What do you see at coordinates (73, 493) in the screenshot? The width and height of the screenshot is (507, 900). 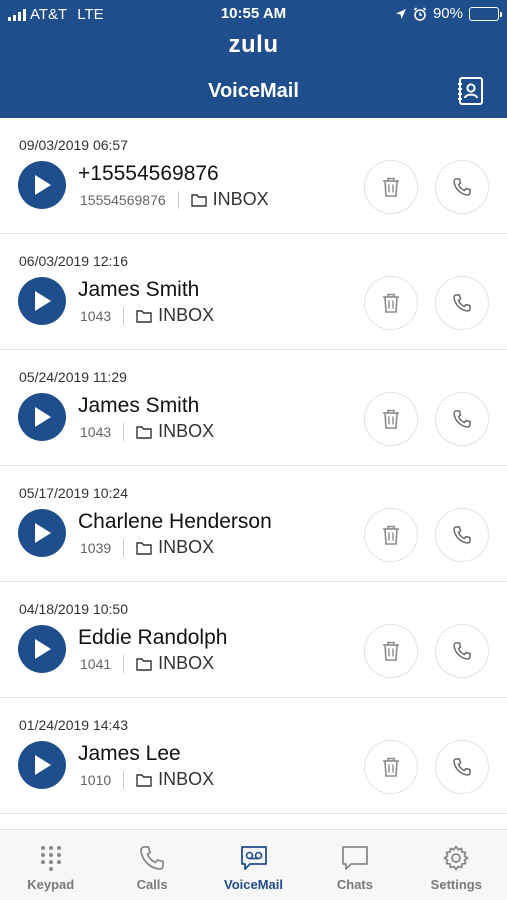 I see `voicemail-date: 05/17/2019 10:24` at bounding box center [73, 493].